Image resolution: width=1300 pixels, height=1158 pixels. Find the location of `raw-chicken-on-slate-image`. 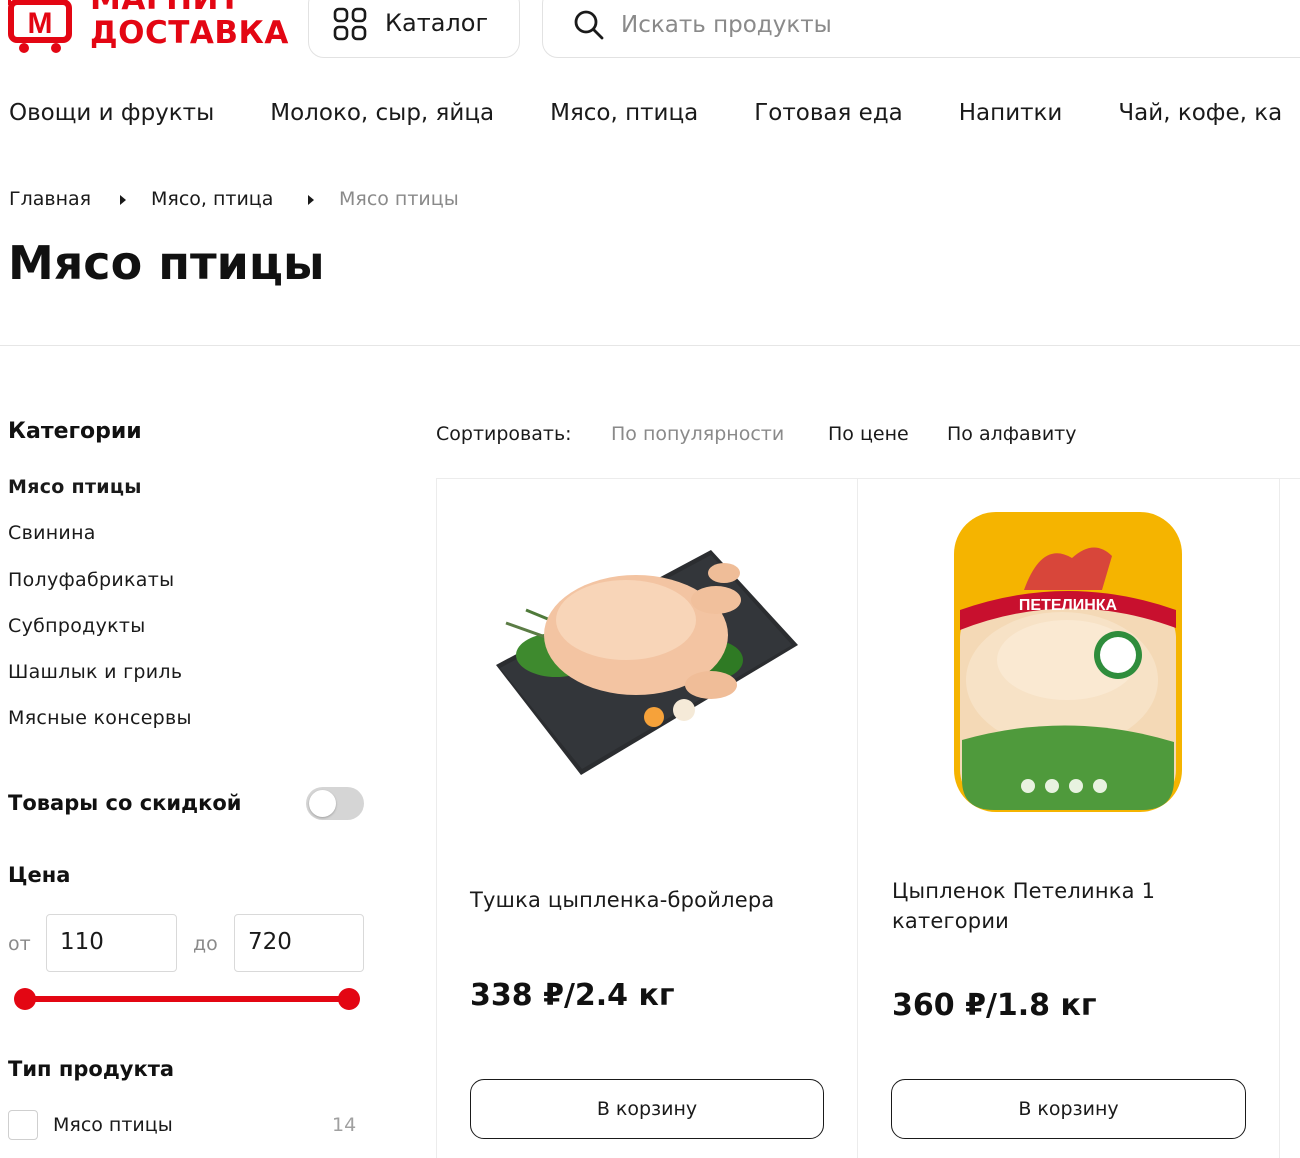

raw-chicken-on-slate-image is located at coordinates (646, 660).